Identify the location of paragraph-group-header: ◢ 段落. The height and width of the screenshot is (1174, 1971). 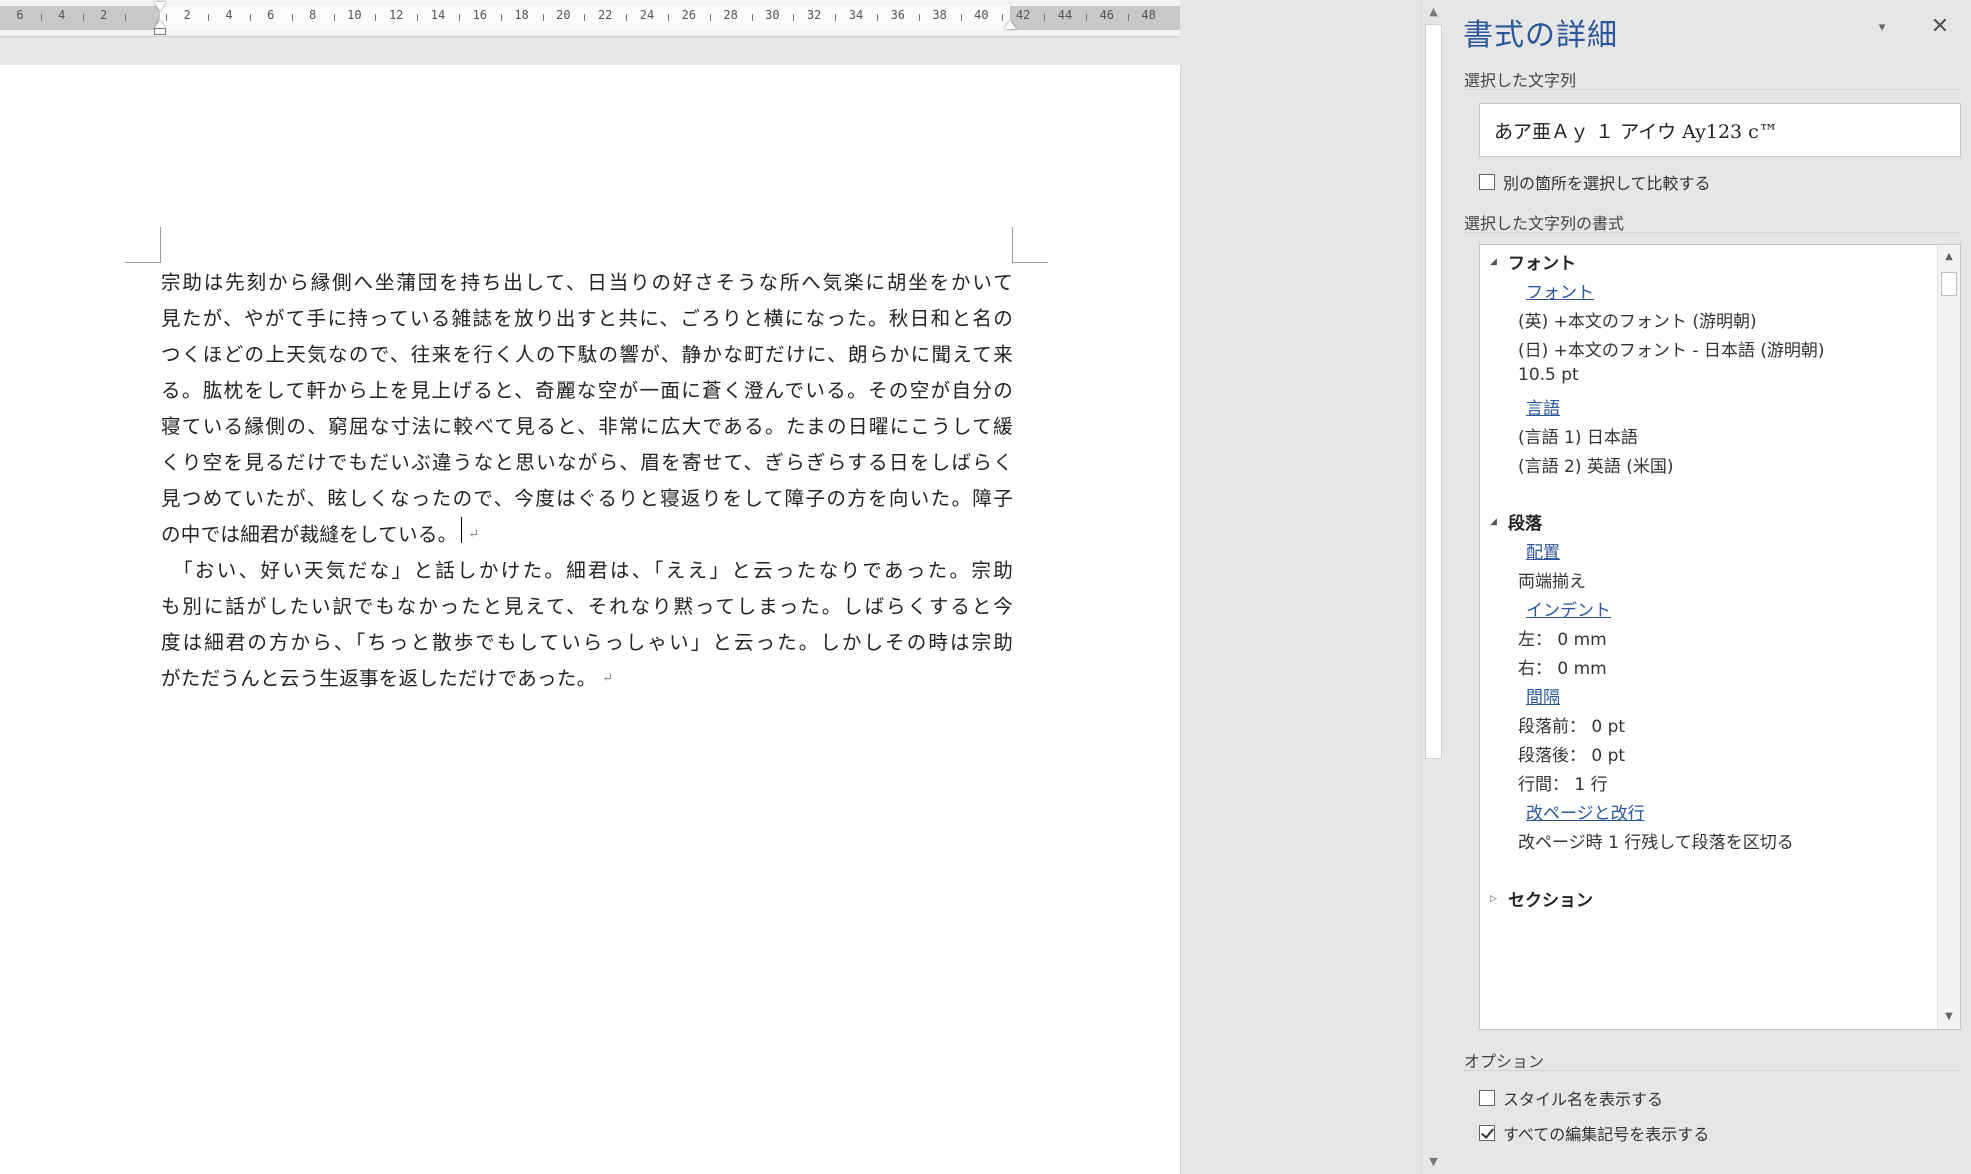
(1516, 521).